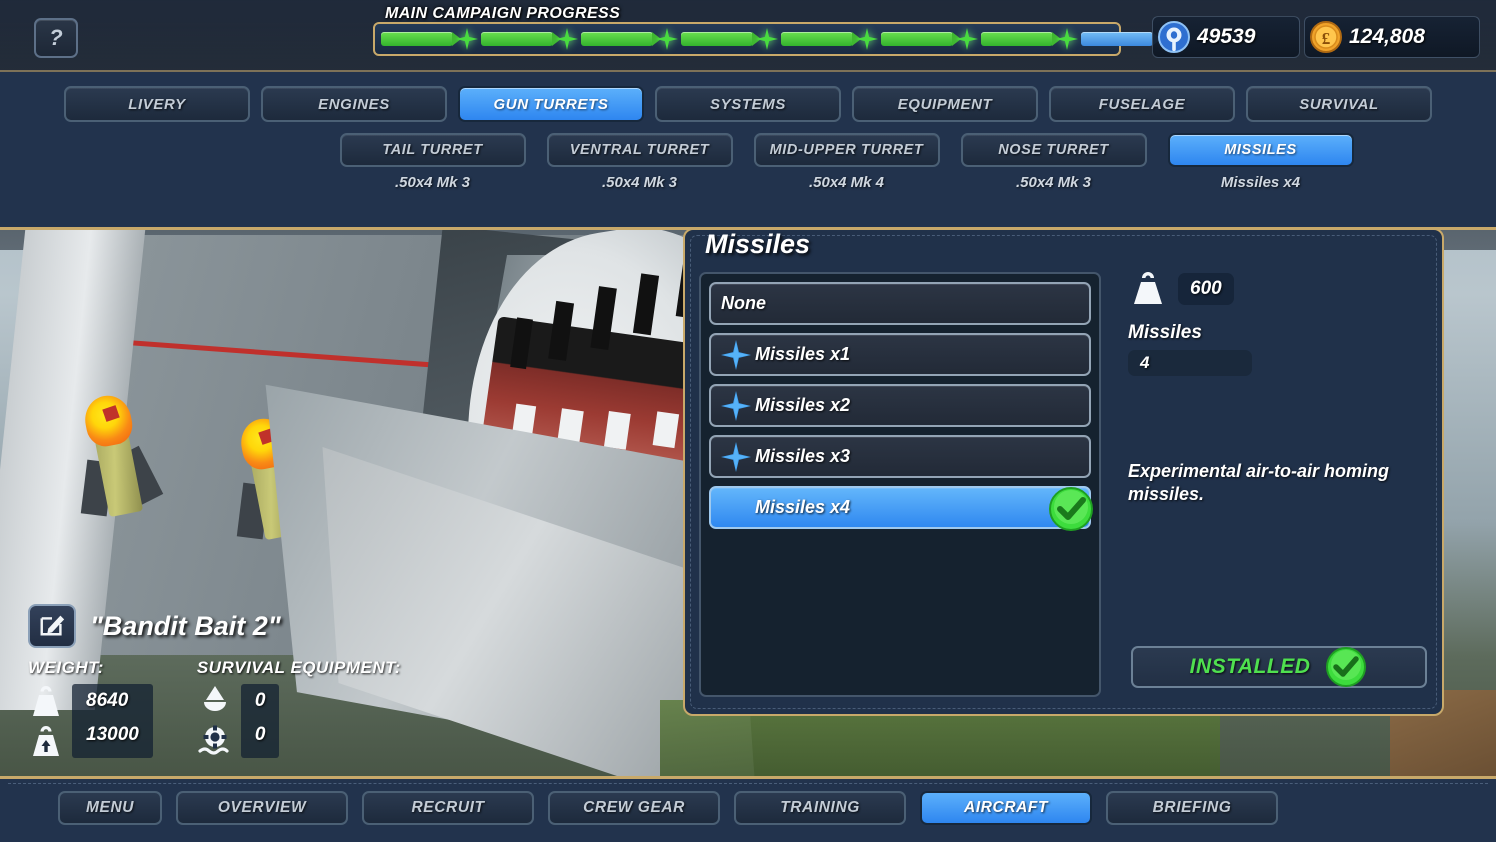 The image size is (1496, 842). Describe the element at coordinates (639, 150) in the screenshot. I see `subtab-ventral-turret: VENTRAL TURRET` at that location.